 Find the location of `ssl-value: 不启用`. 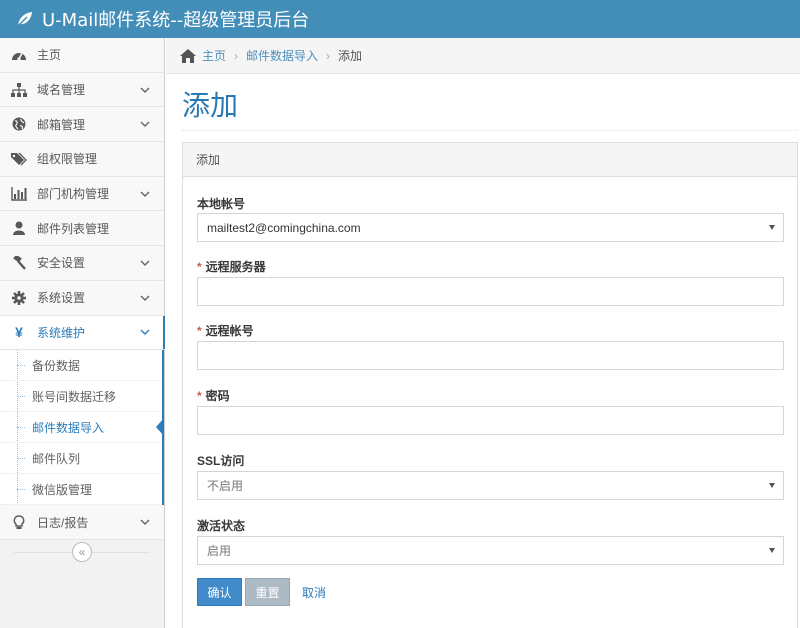

ssl-value: 不启用 is located at coordinates (225, 486).